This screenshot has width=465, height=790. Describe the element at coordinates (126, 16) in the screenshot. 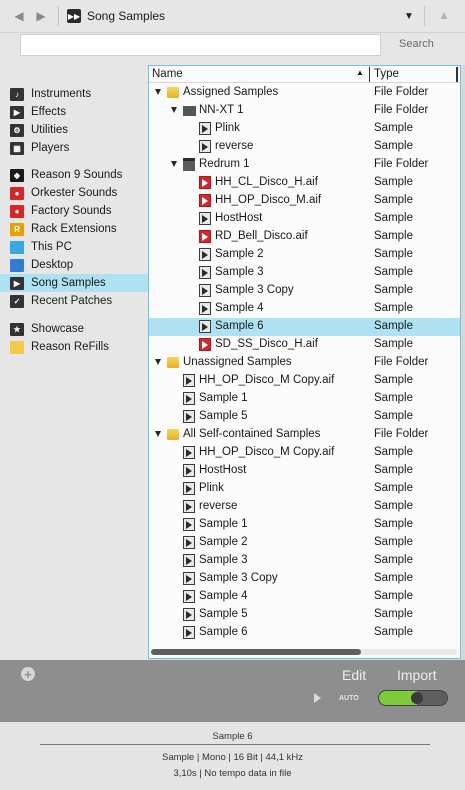

I see `location-title: Song Samples` at that location.